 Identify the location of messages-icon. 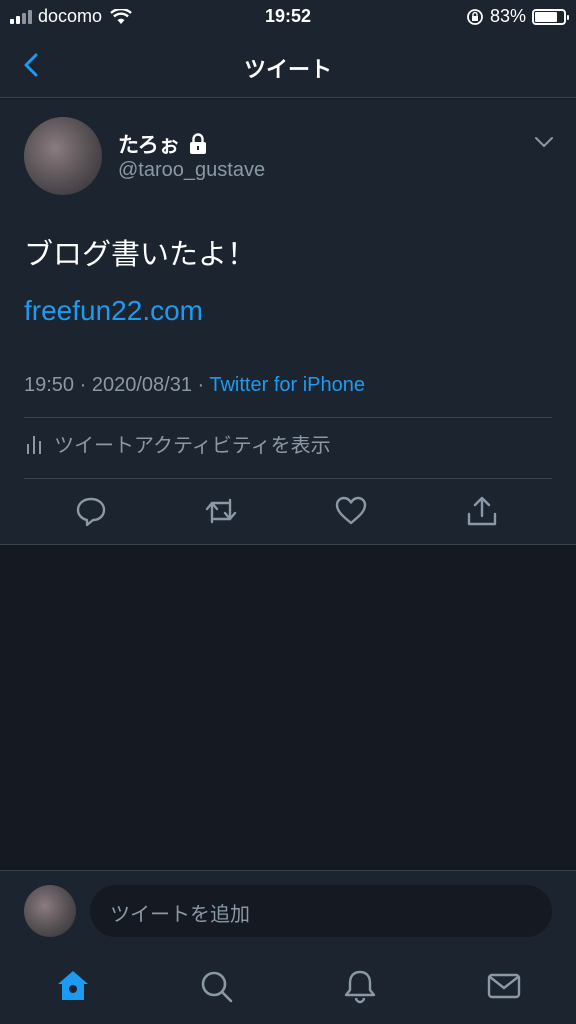
(504, 986).